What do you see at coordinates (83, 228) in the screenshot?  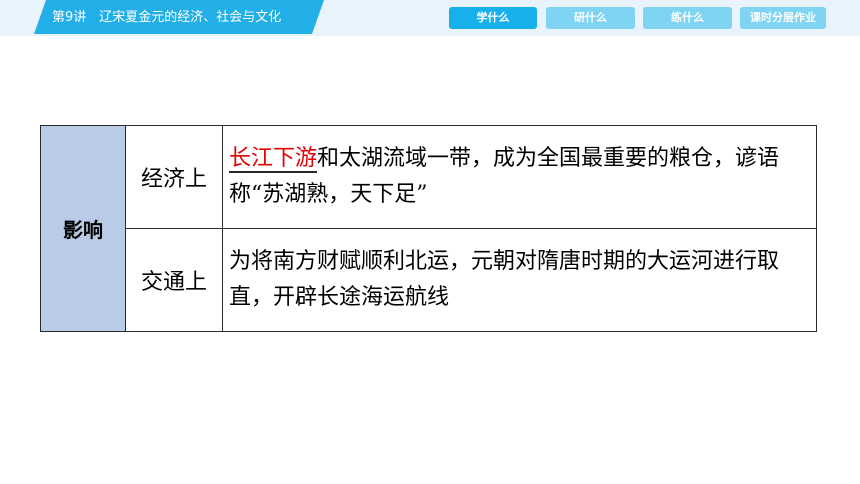 I see `heading-cell: 影响` at bounding box center [83, 228].